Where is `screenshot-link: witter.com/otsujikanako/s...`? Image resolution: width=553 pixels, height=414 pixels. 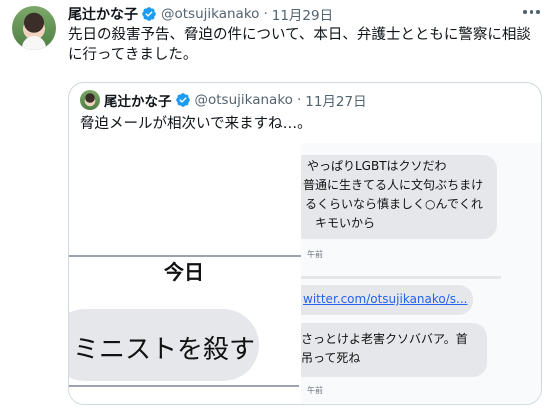
screenshot-link: witter.com/otsujikanako/s... is located at coordinates (385, 299).